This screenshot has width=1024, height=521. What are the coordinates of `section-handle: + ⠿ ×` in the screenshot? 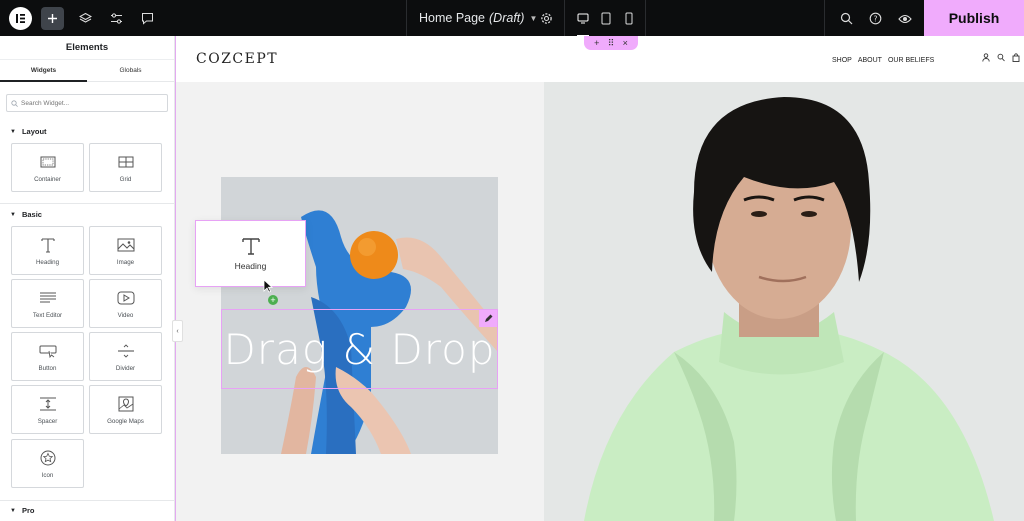 It's located at (611, 43).